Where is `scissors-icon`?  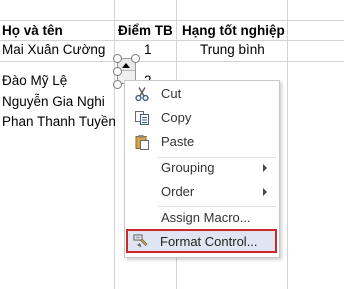 scissors-icon is located at coordinates (142, 94).